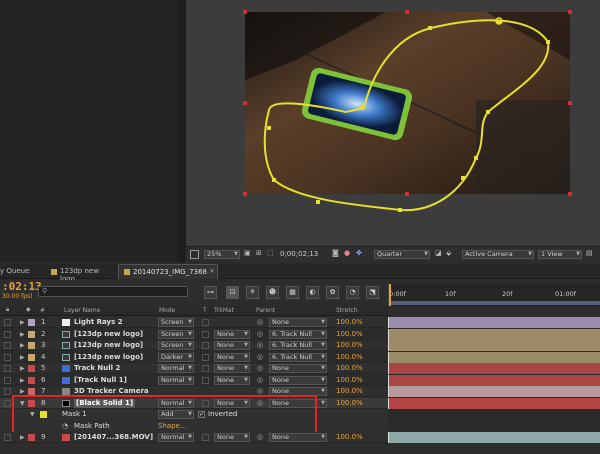  Describe the element at coordinates (359, 253) in the screenshot. I see `color-channel-icon: ✤` at that location.